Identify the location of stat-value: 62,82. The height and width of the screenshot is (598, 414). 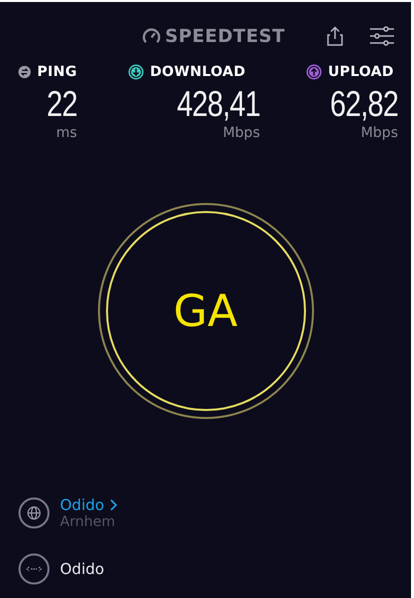
(364, 104).